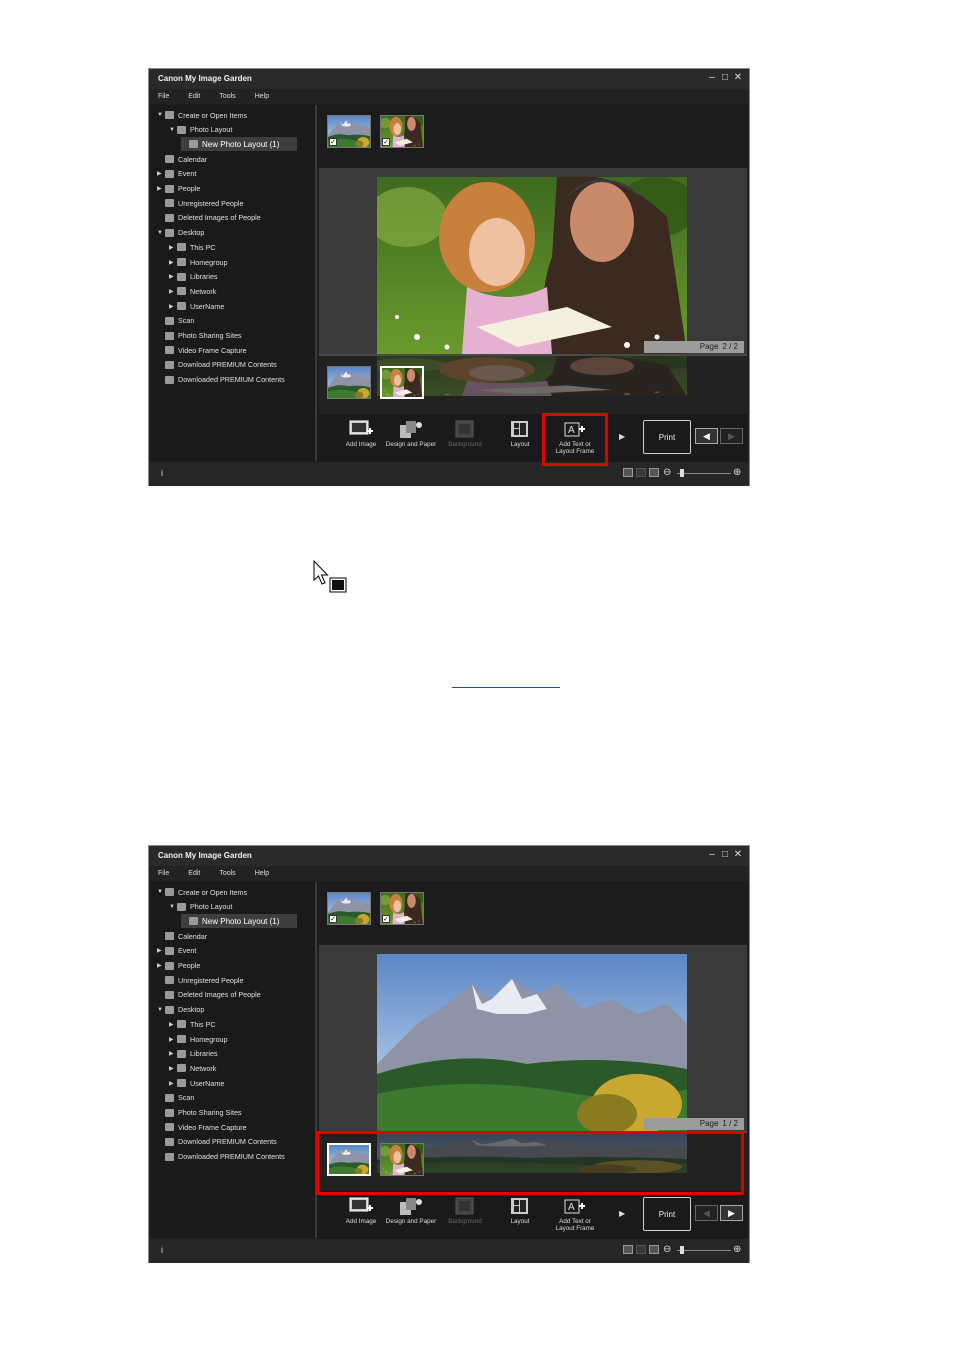 The width and height of the screenshot is (954, 1350). I want to click on print-button: Print, so click(667, 1214).